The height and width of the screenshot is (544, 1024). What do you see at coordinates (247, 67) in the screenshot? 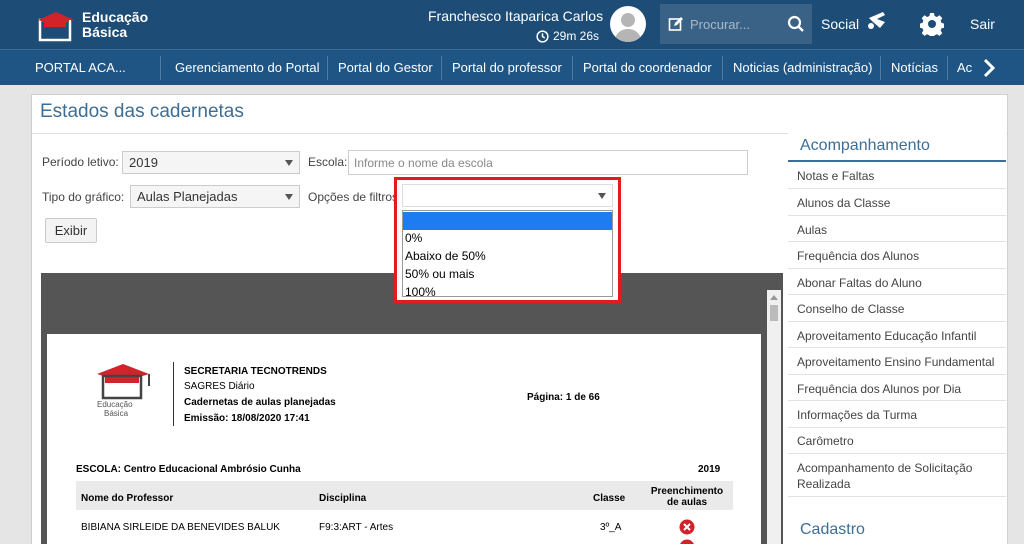
I see `nav-item-gerenciamento: Gerenciamento do Portal` at bounding box center [247, 67].